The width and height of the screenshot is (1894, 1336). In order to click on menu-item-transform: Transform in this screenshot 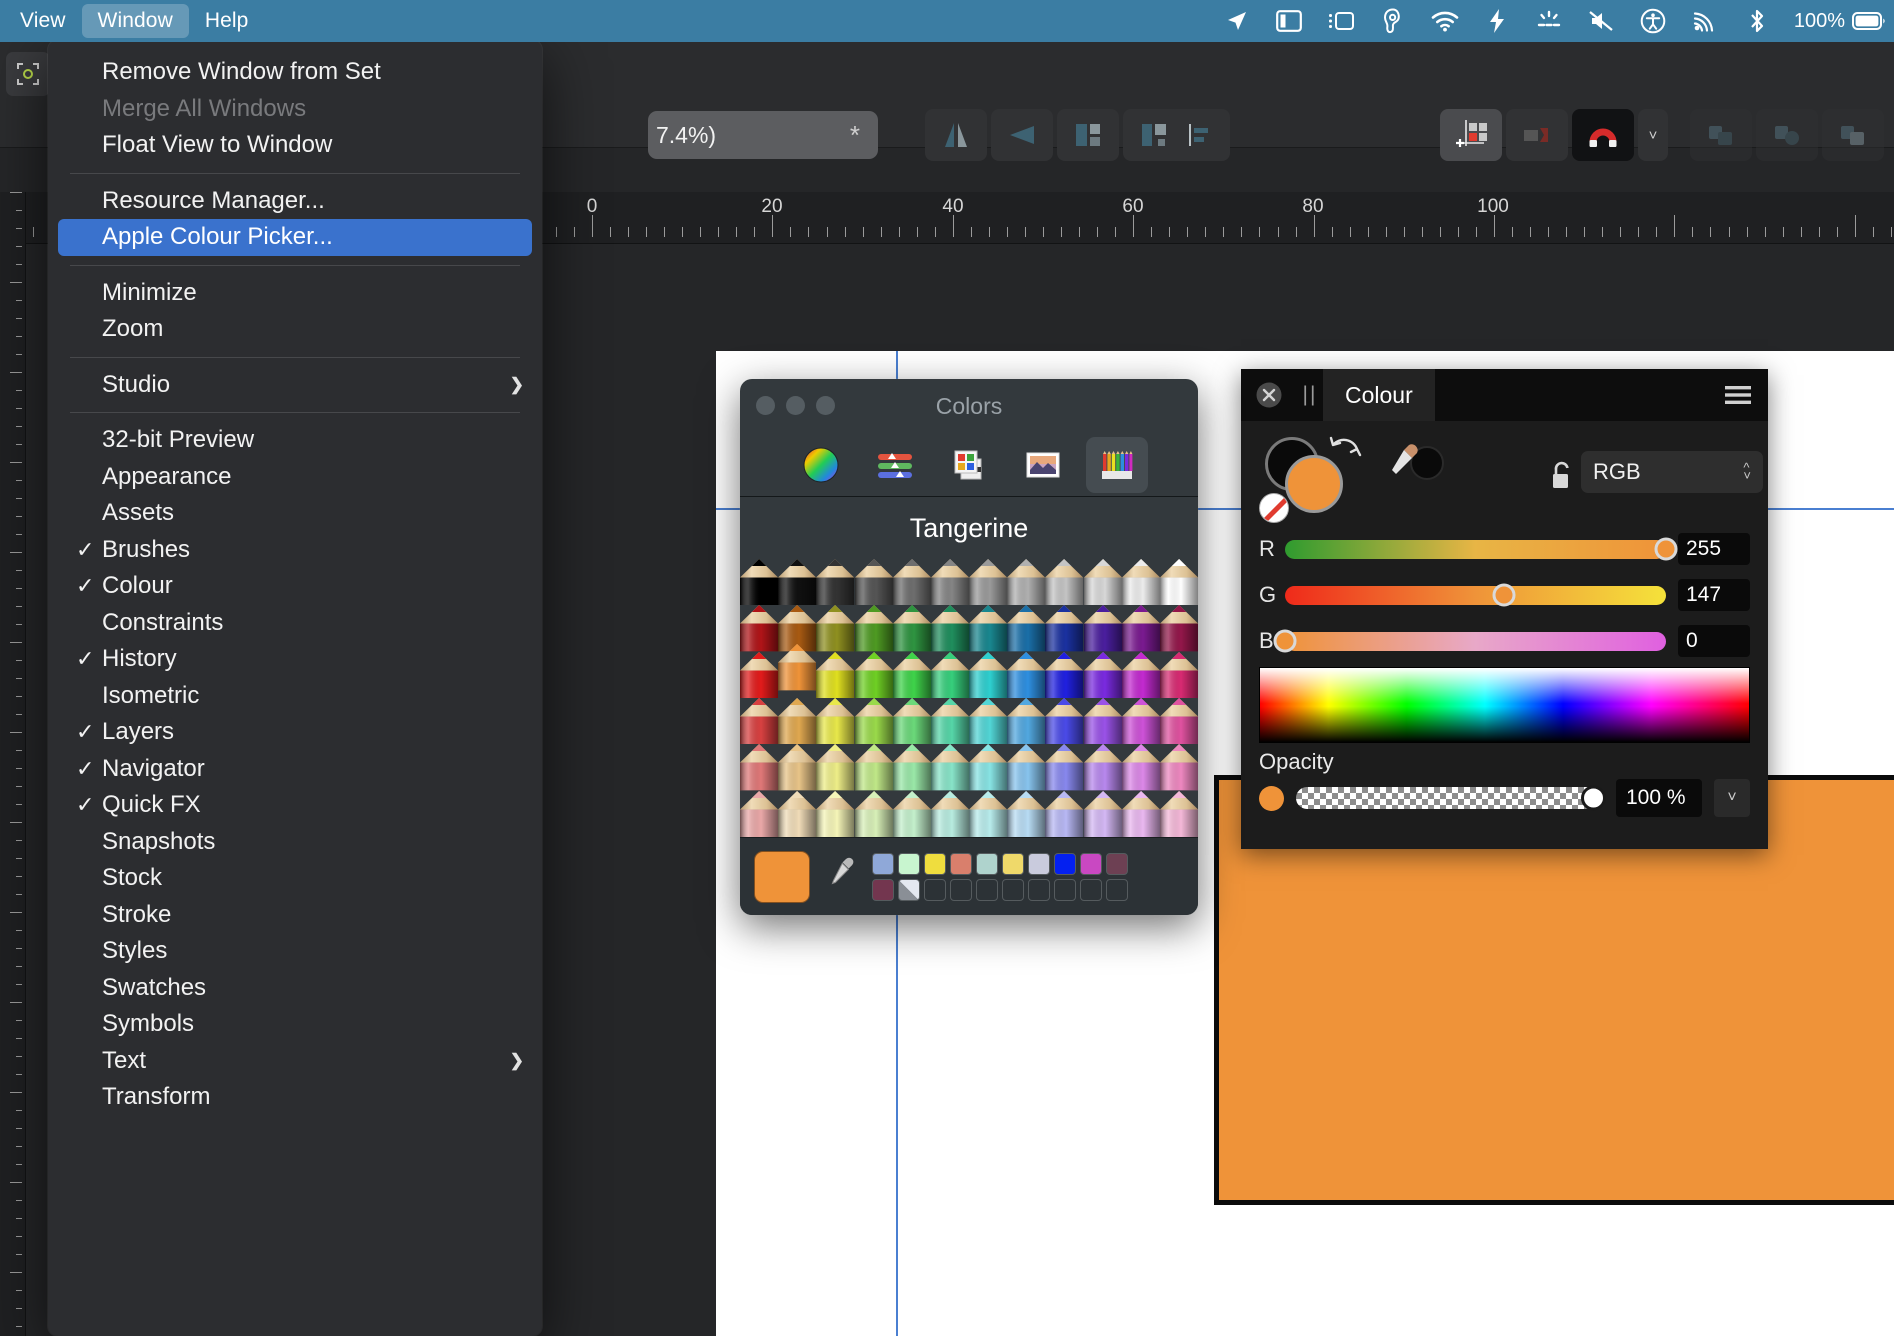, I will do `click(295, 1097)`.